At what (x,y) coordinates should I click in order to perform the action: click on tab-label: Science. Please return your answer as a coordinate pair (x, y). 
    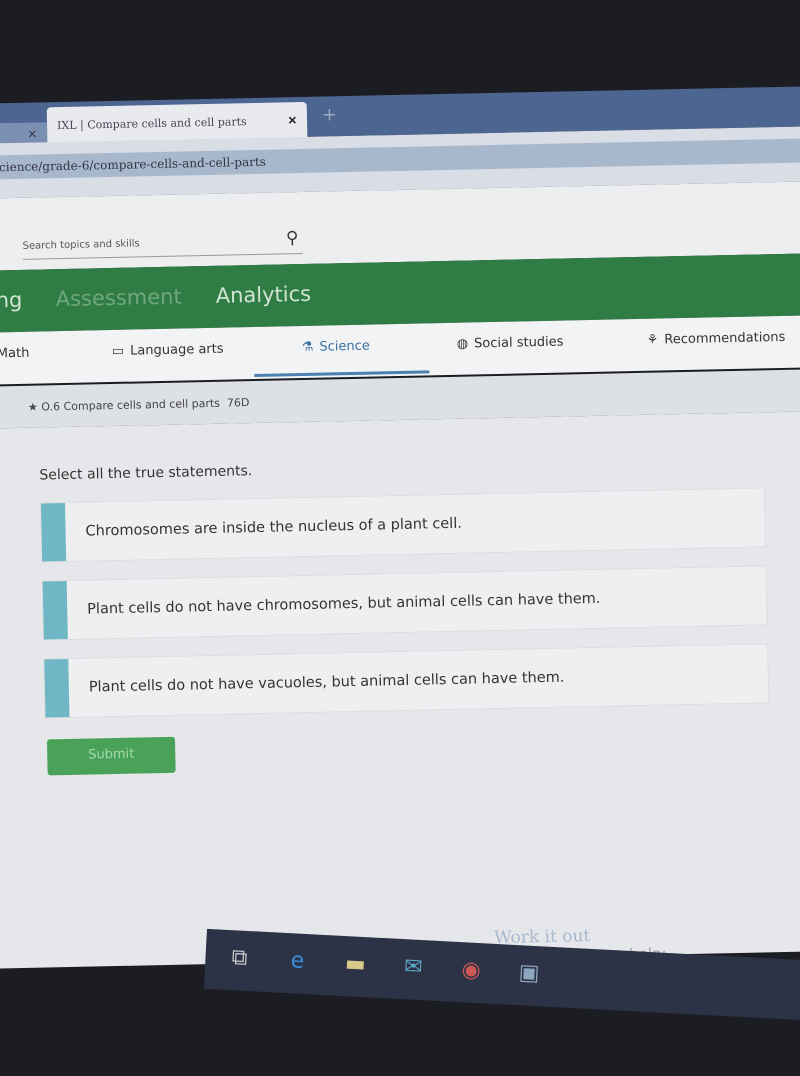
    Looking at the image, I should click on (344, 346).